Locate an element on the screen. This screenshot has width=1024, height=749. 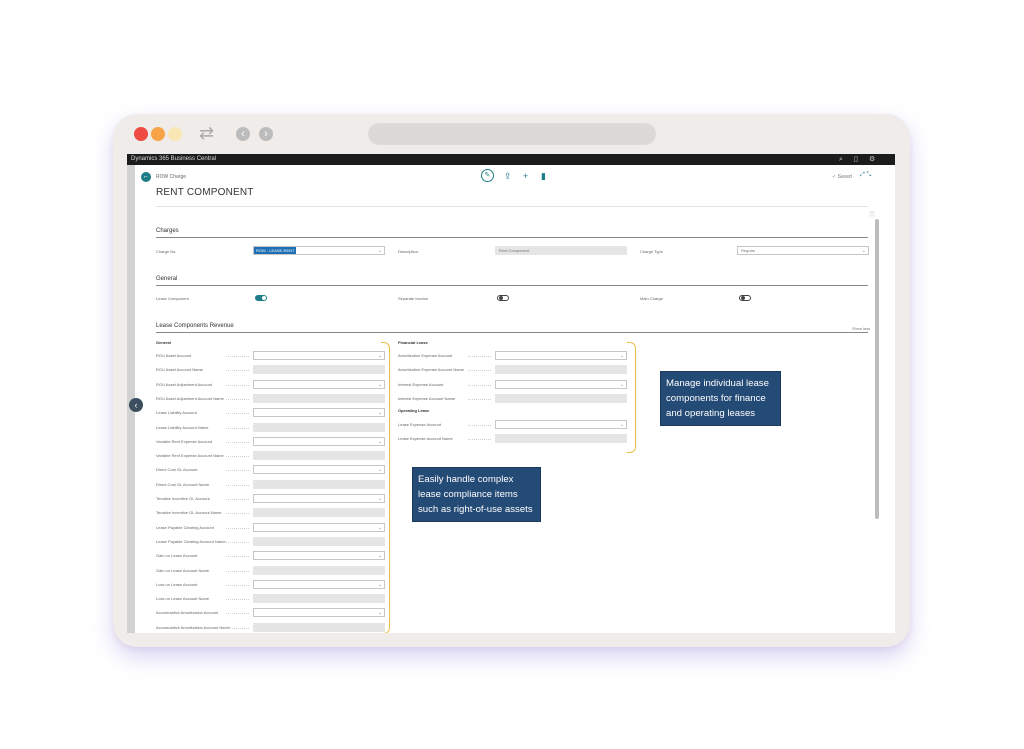
lease-component-toggle is located at coordinates (261, 298).